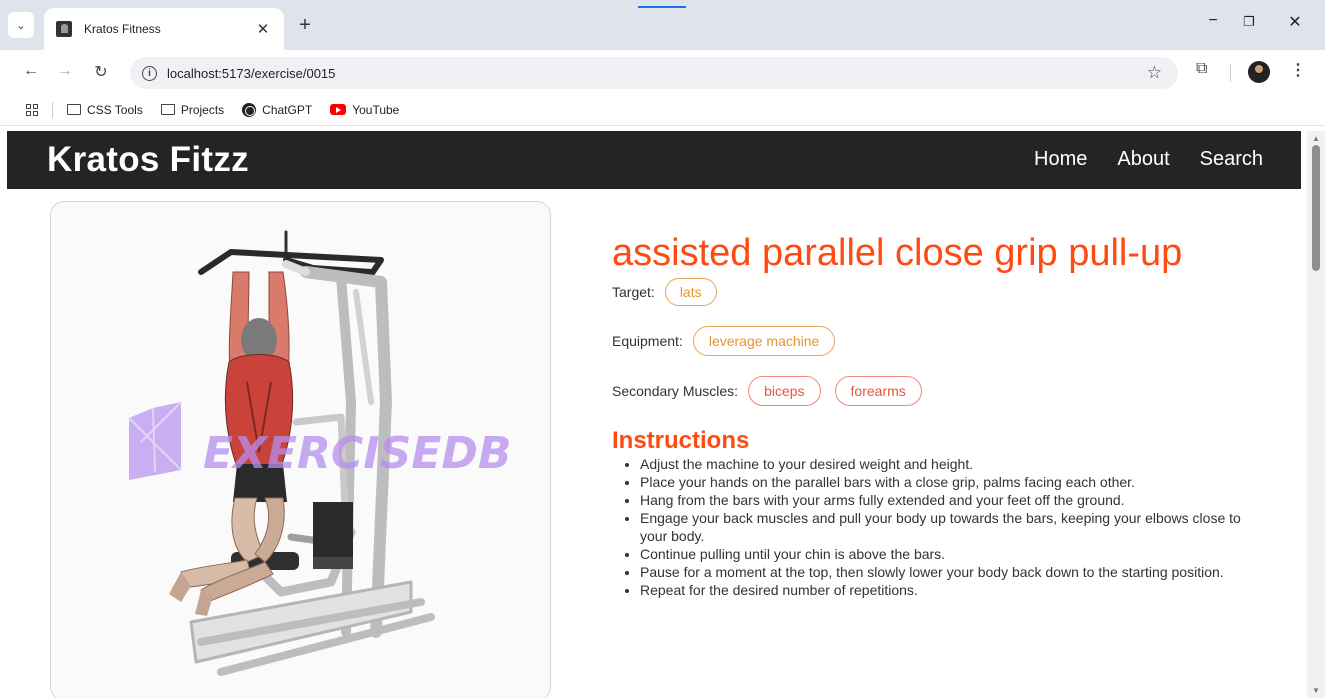 This screenshot has height=698, width=1325. I want to click on youtube-icon, so click(338, 109).